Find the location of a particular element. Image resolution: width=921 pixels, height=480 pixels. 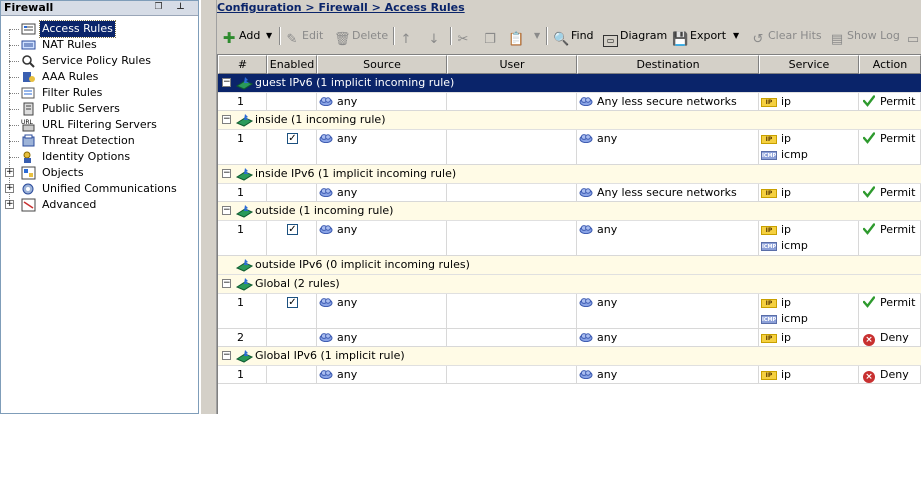

add-label: Add is located at coordinates (250, 35).